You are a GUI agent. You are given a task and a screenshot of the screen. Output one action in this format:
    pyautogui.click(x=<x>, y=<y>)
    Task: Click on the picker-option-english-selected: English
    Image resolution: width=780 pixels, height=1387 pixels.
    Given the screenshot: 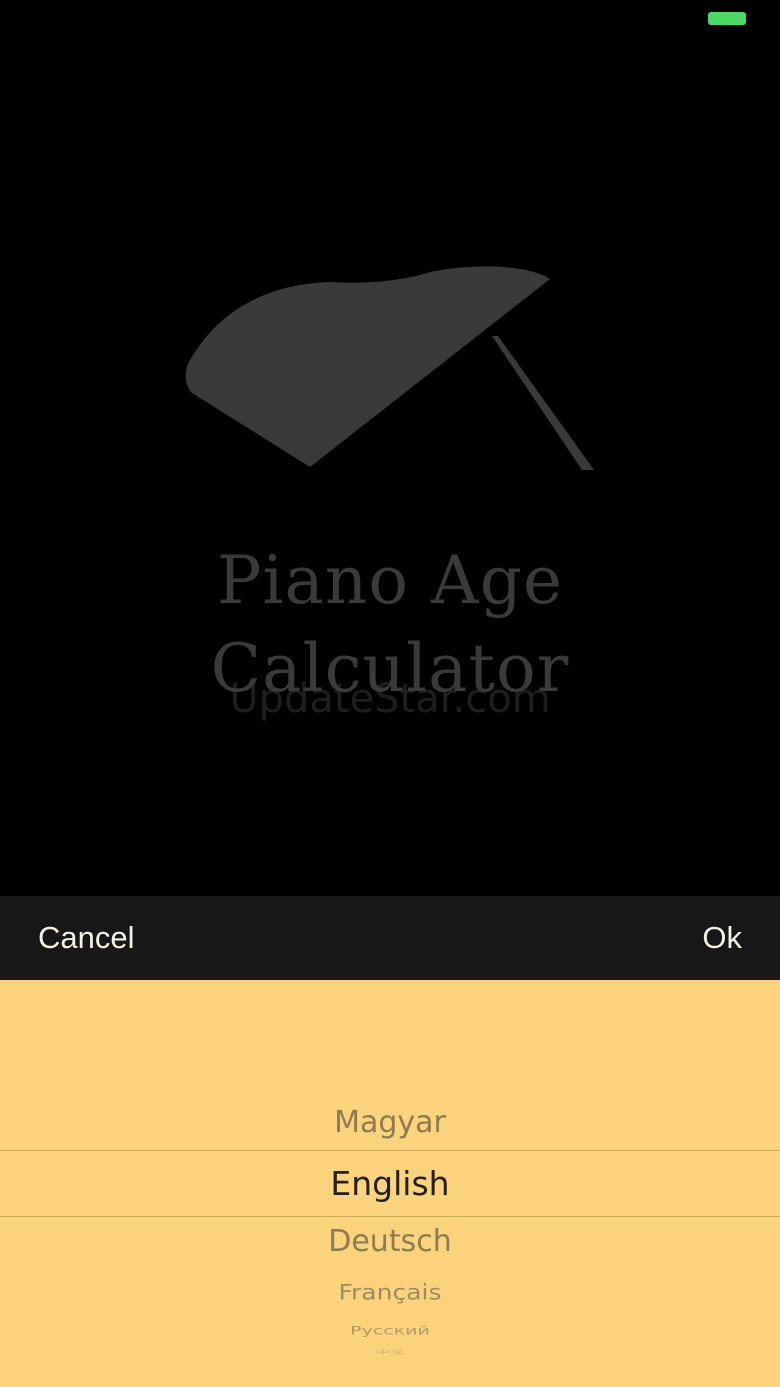 What is the action you would take?
    pyautogui.click(x=390, y=1183)
    